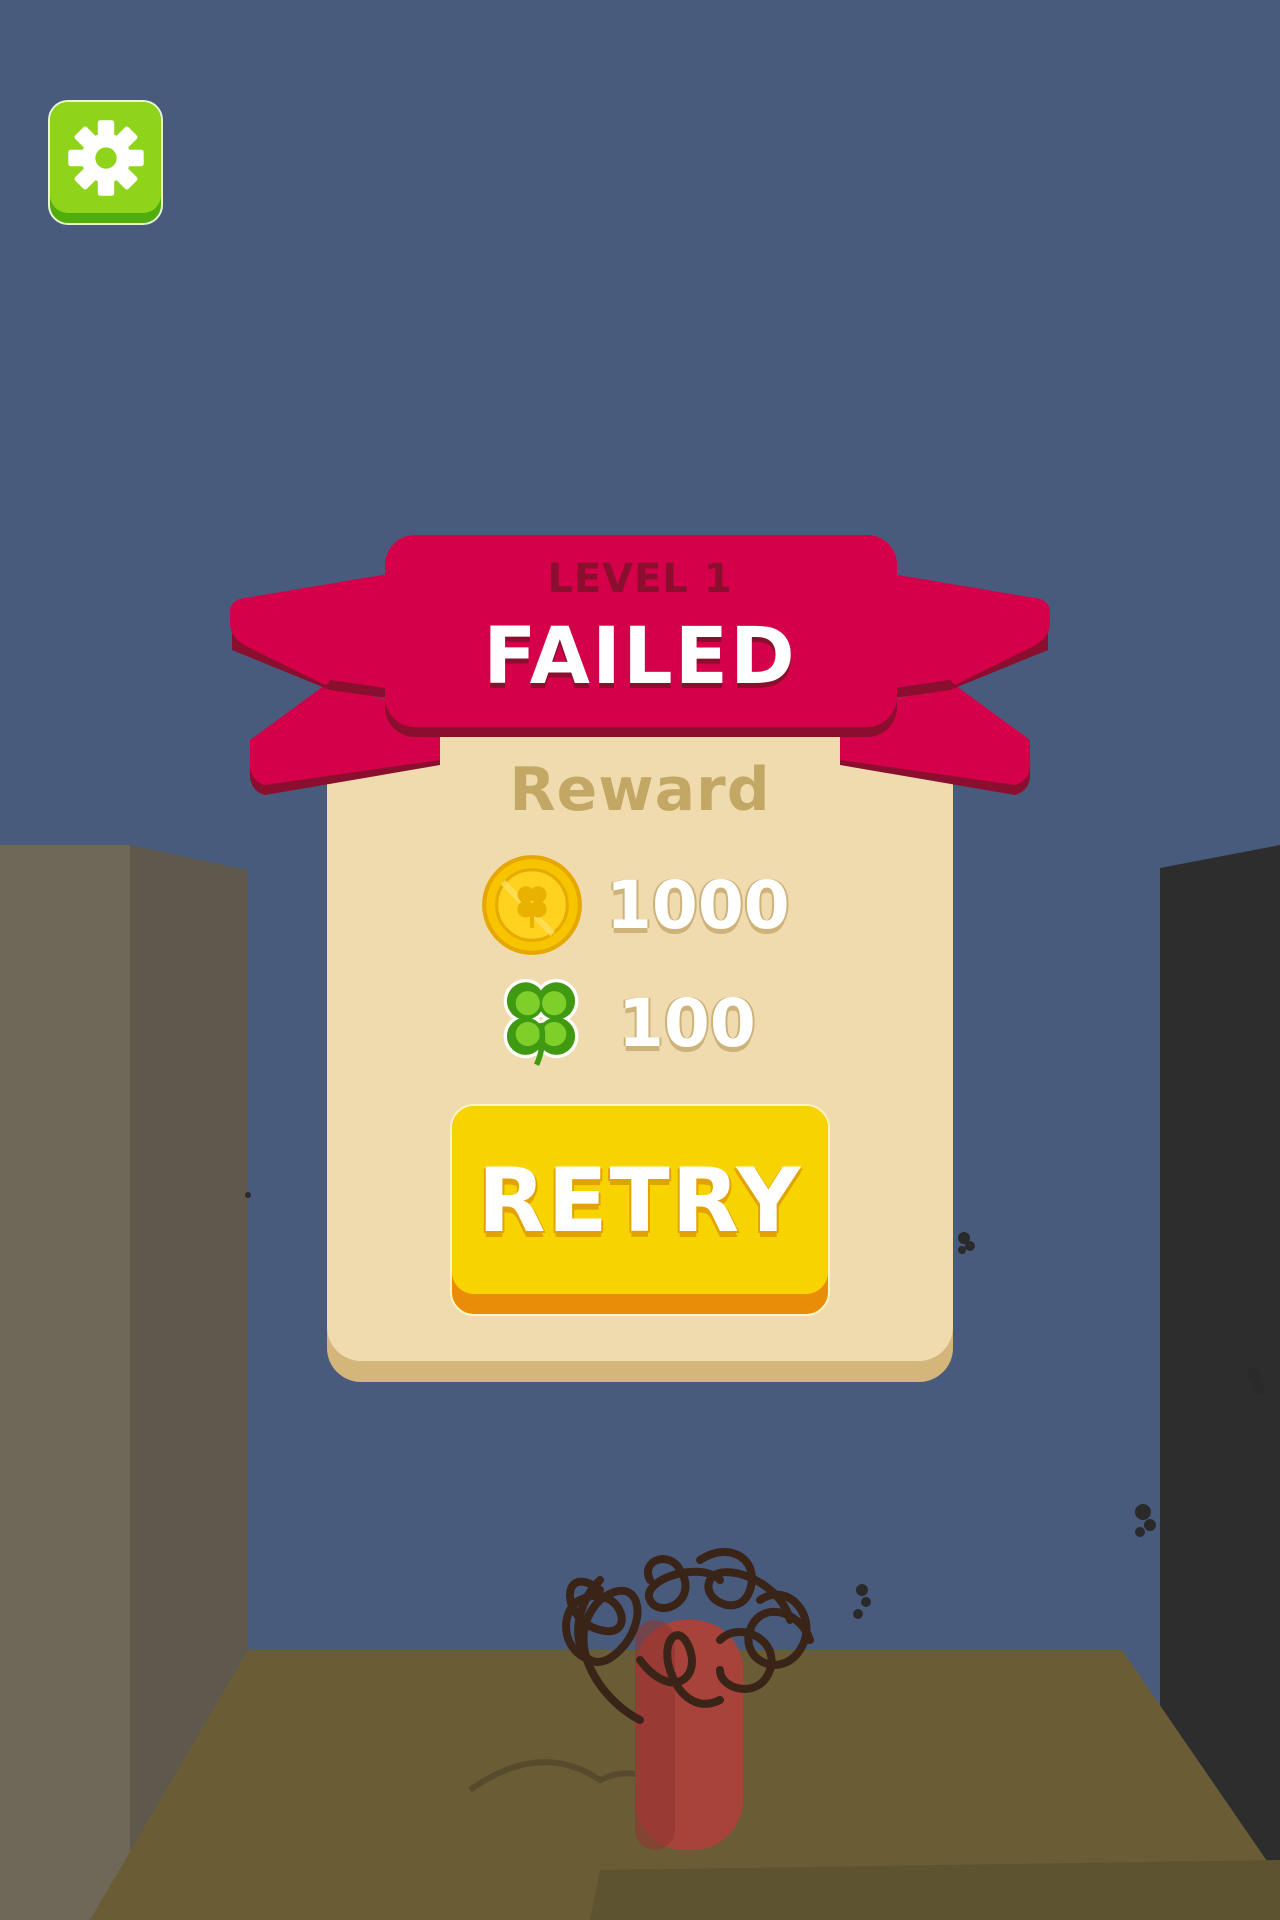 Image resolution: width=1280 pixels, height=1920 pixels. I want to click on status-label: FAILED, so click(640, 657).